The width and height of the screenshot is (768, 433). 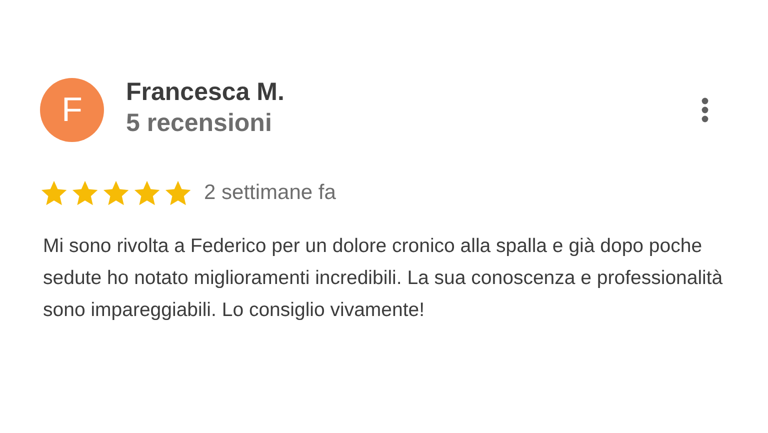 I want to click on avatar: F, so click(x=72, y=110).